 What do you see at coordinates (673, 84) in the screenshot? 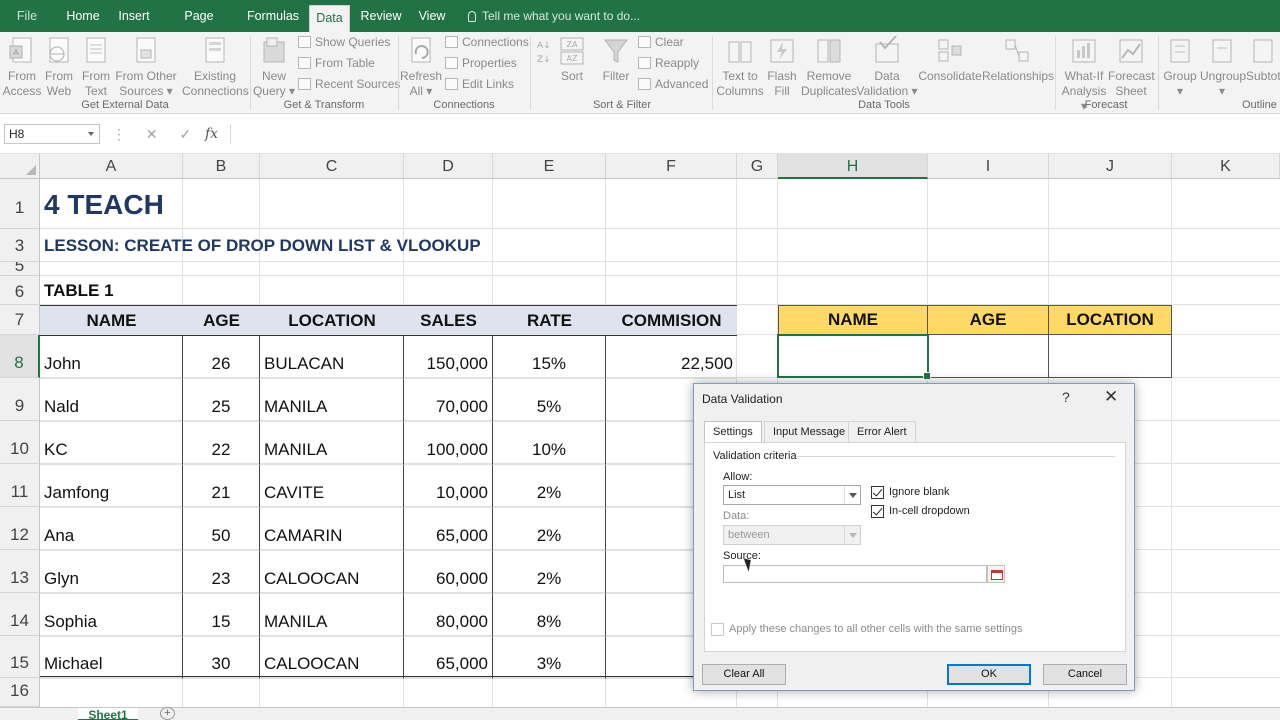
I see `advanced-filter-button: Advanced` at bounding box center [673, 84].